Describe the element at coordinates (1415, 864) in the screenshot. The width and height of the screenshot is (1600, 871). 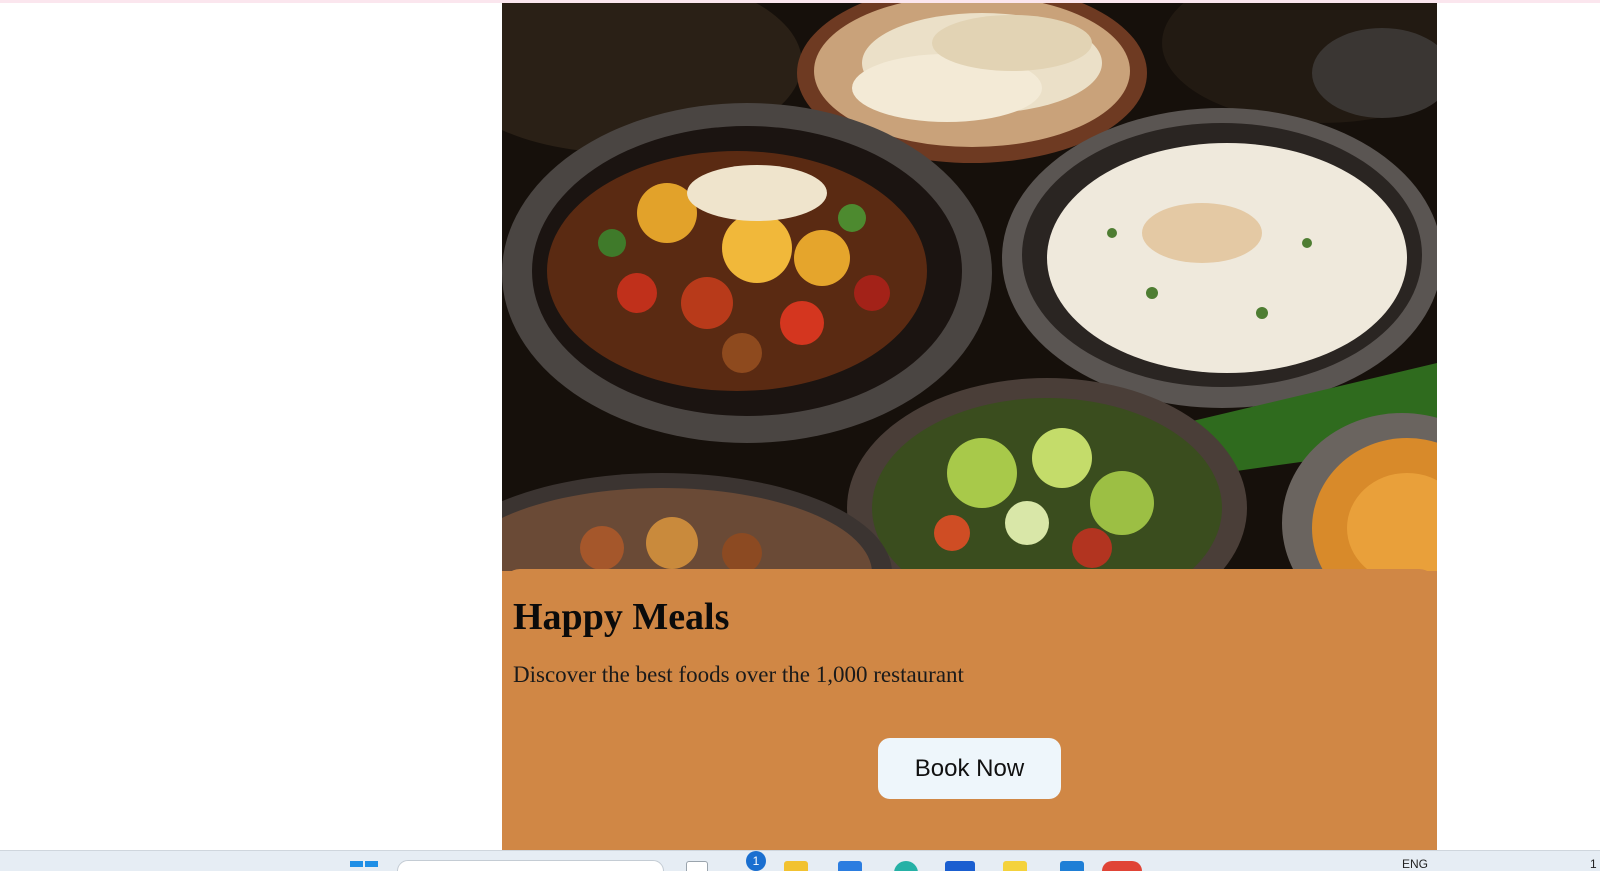
I see `language-indicator: ENG` at that location.